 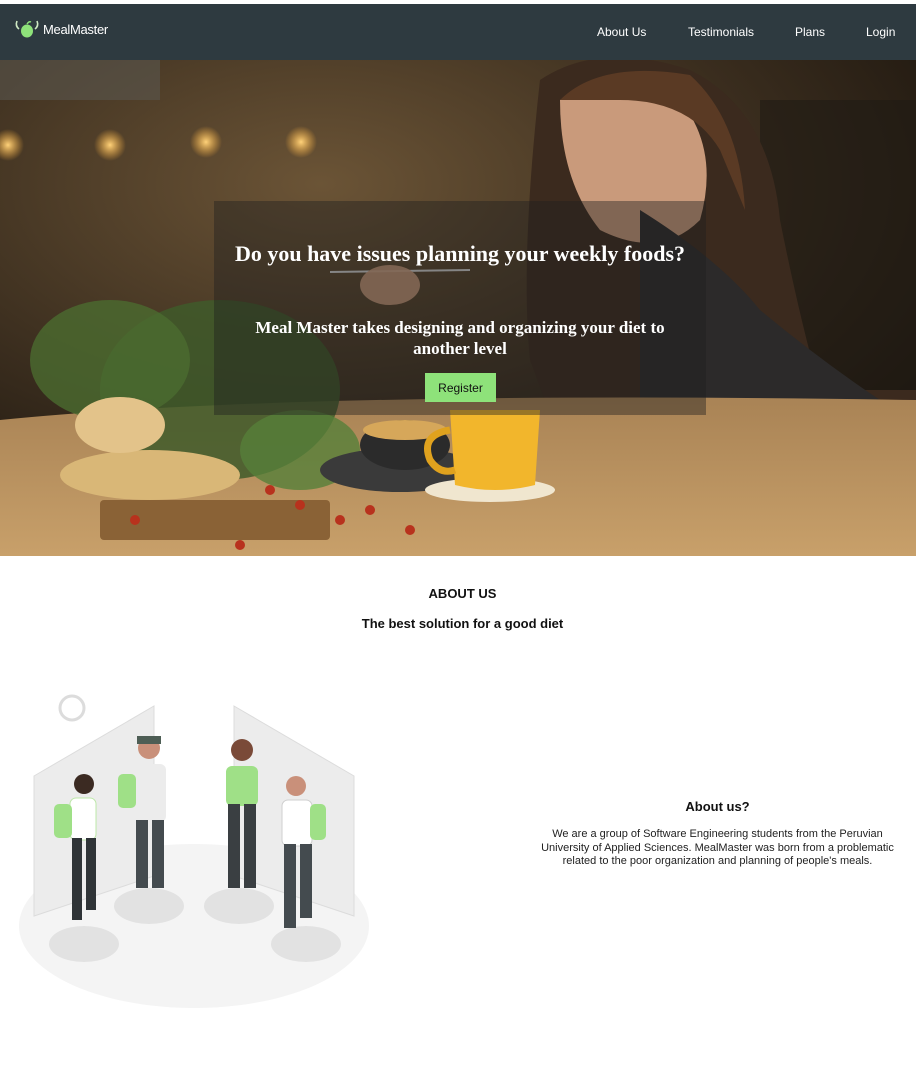 I want to click on brand-logo: MealMaster, so click(x=61, y=29).